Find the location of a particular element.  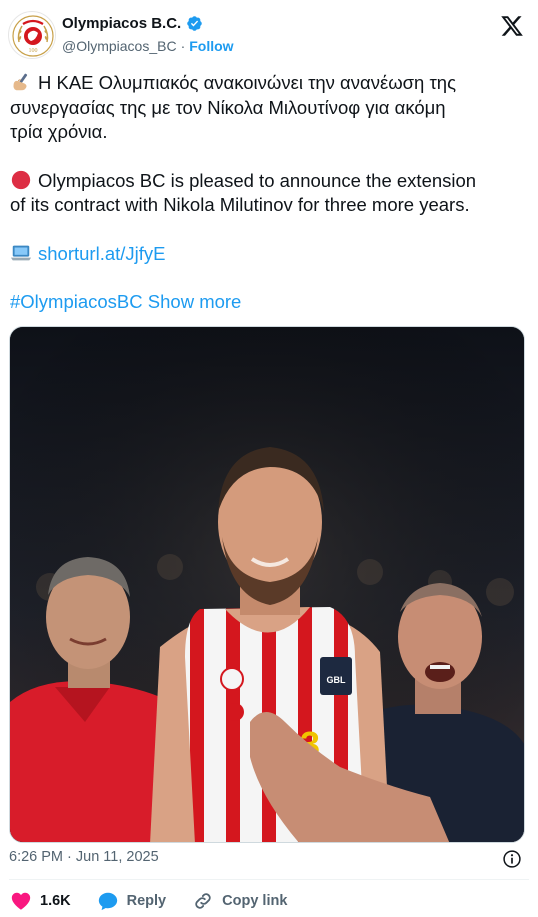

follow-button: Follow is located at coordinates (211, 46).